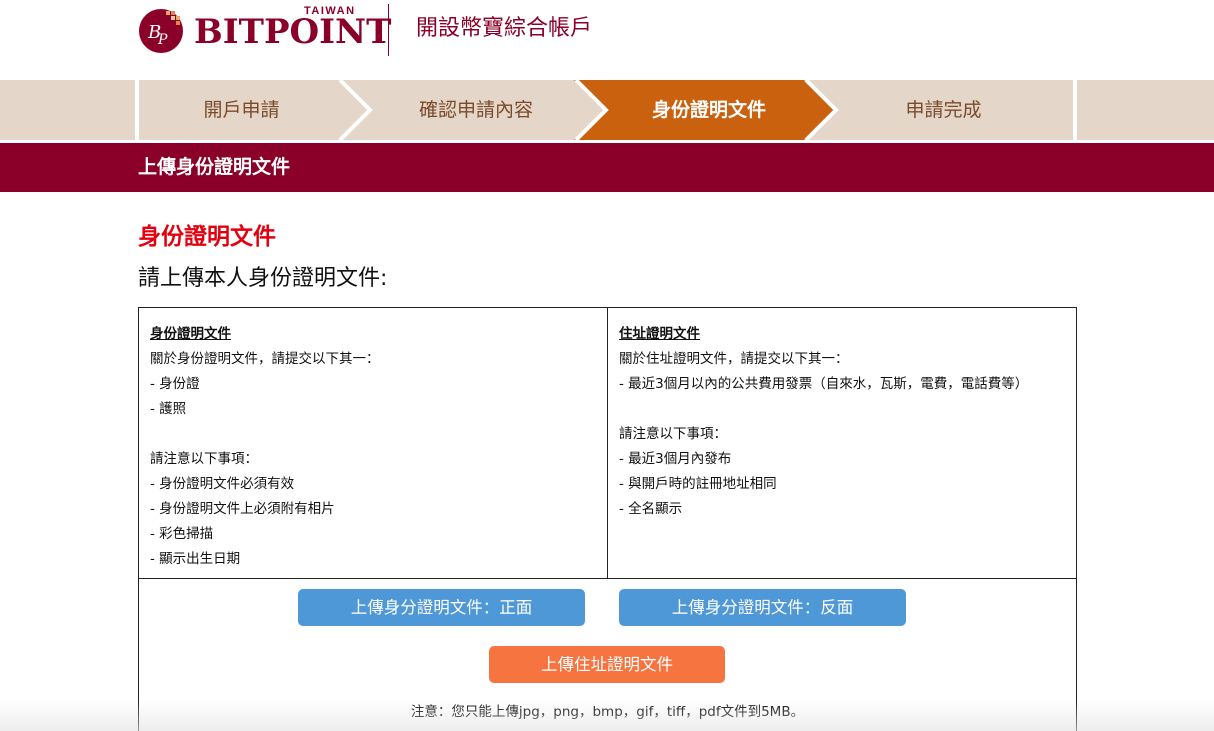  Describe the element at coordinates (673, 434) in the screenshot. I see `address-notes-heading: 請注意以下事項：` at that location.